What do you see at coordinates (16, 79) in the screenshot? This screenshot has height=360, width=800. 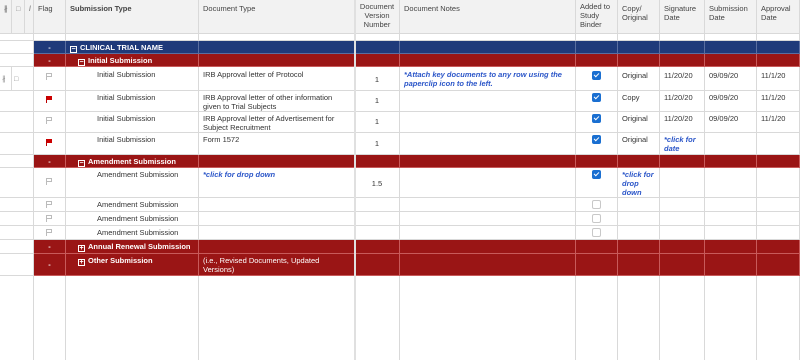 I see `comment-icon: □` at bounding box center [16, 79].